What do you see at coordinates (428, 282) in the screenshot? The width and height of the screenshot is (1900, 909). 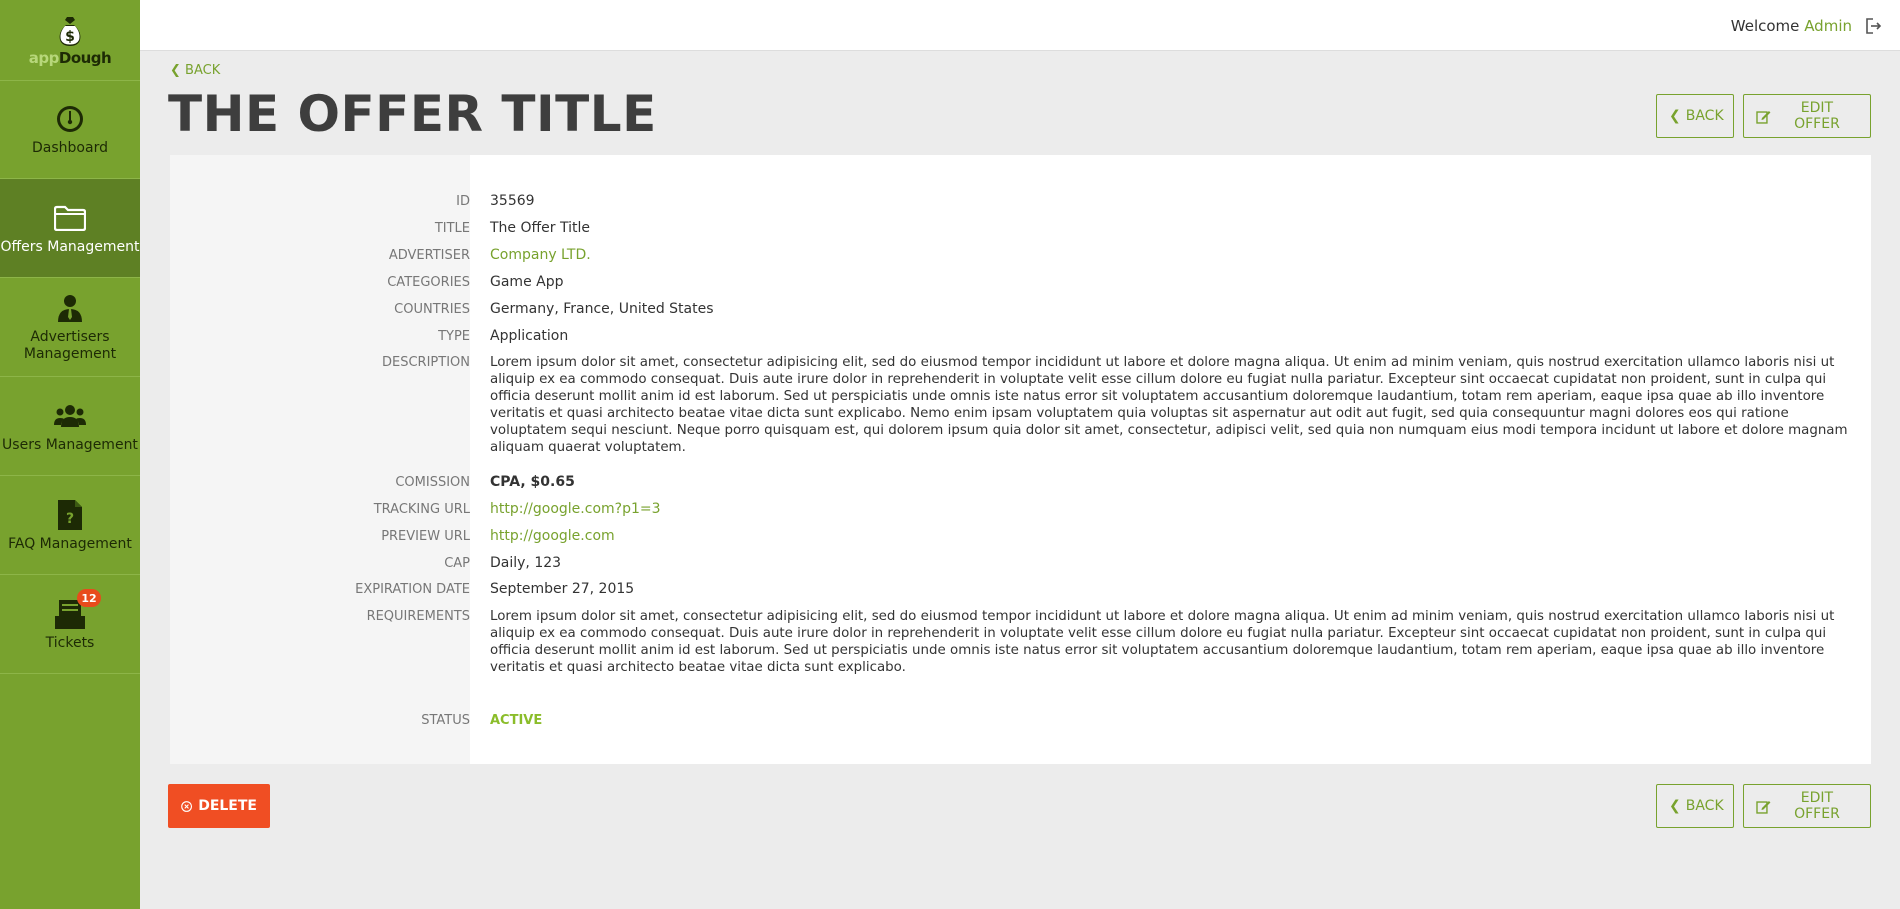 I see `detail-label: CATEGORIES` at bounding box center [428, 282].